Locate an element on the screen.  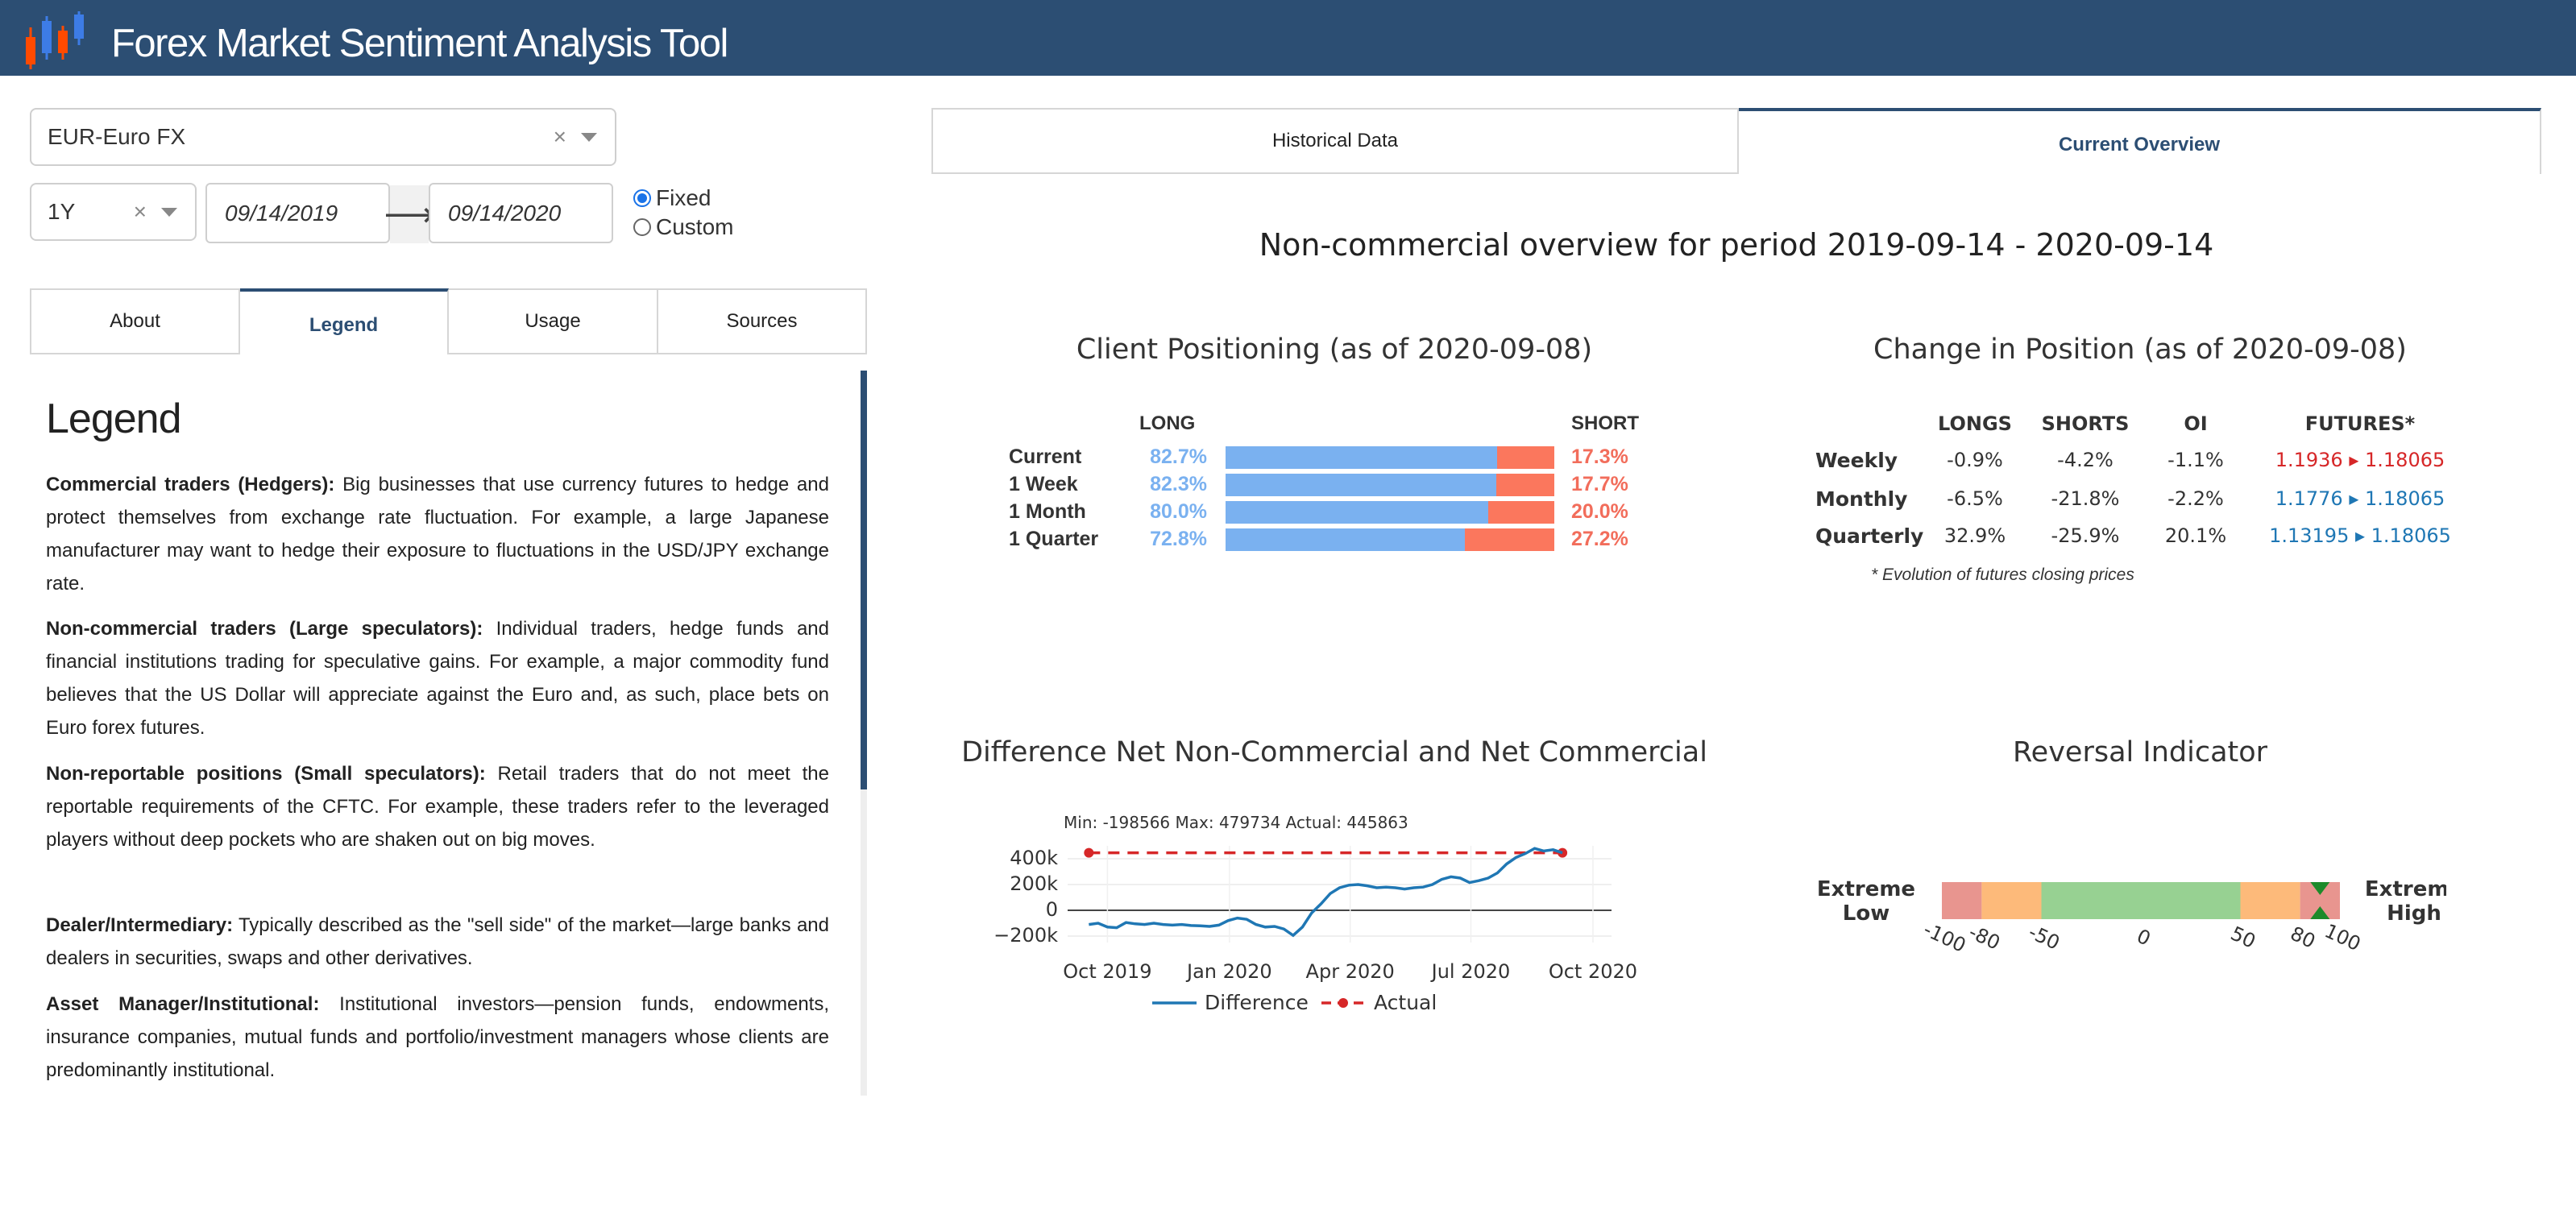
tab-about: About is located at coordinates (135, 321).